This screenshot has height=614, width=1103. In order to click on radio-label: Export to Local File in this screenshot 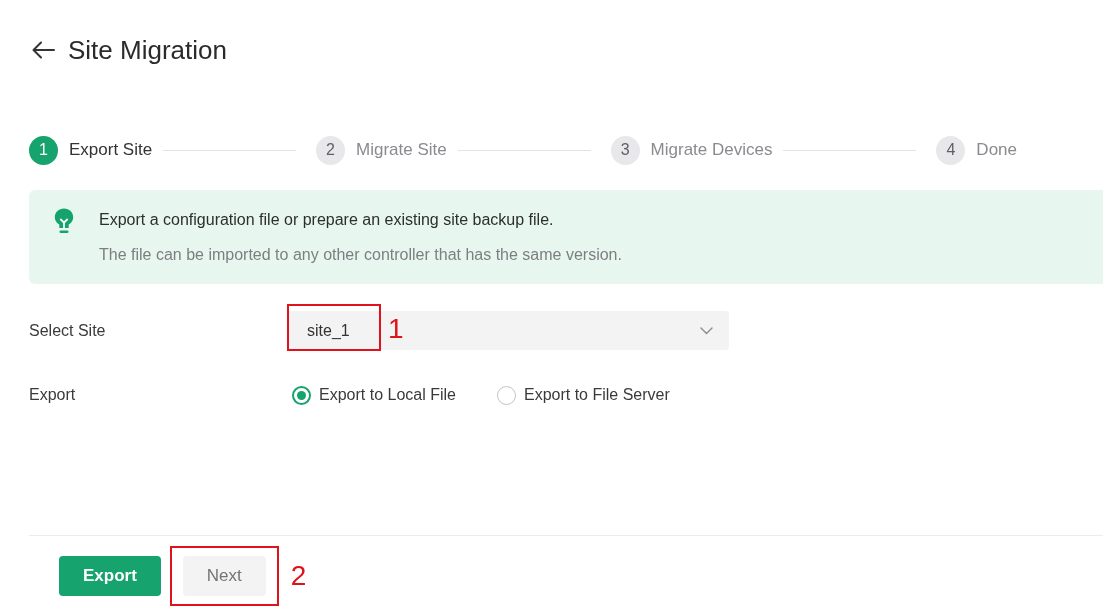, I will do `click(387, 395)`.